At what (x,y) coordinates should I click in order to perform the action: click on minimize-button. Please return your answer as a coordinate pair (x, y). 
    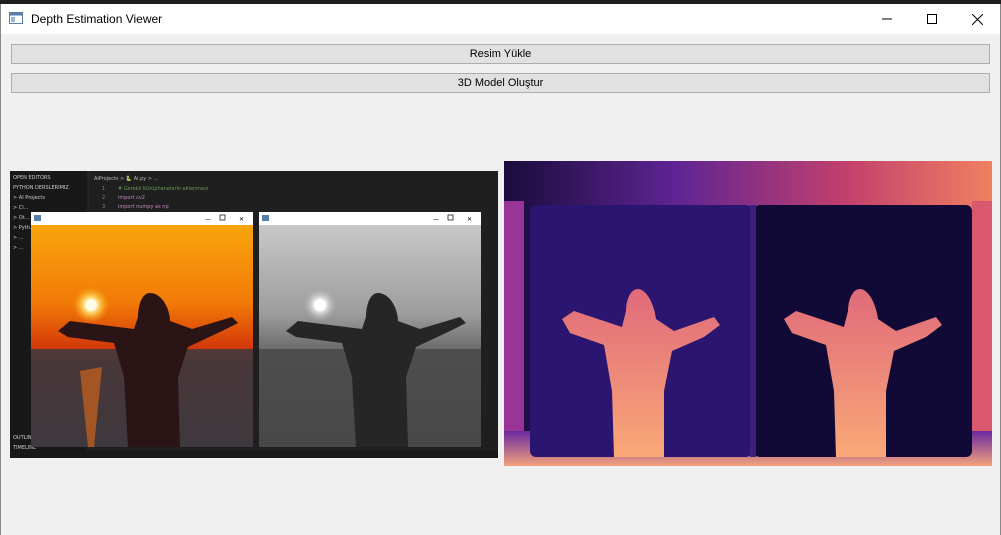
    Looking at the image, I should click on (887, 19).